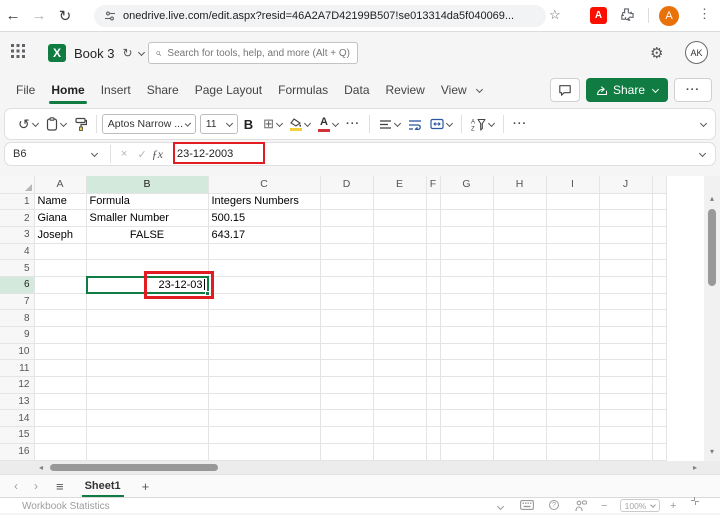 This screenshot has height=515, width=720. Describe the element at coordinates (520, 385) in the screenshot. I see `cell-H12` at that location.